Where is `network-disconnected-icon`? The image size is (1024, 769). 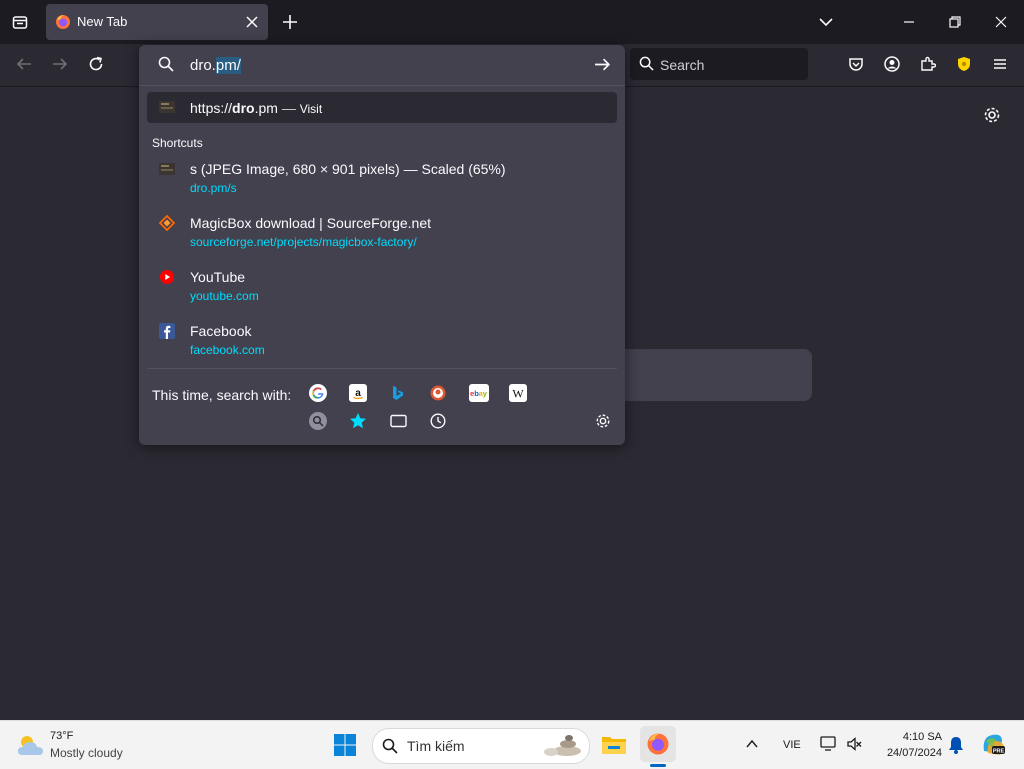
network-disconnected-icon is located at coordinates (828, 743).